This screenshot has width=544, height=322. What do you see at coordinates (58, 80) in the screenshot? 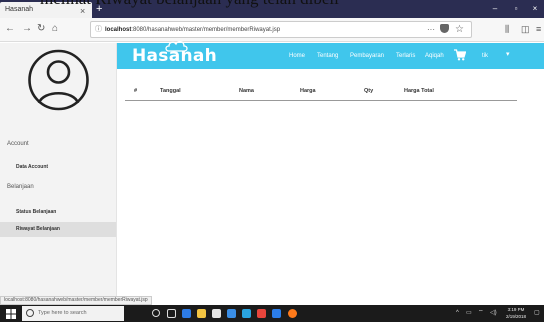
I see `avatar-icon` at bounding box center [58, 80].